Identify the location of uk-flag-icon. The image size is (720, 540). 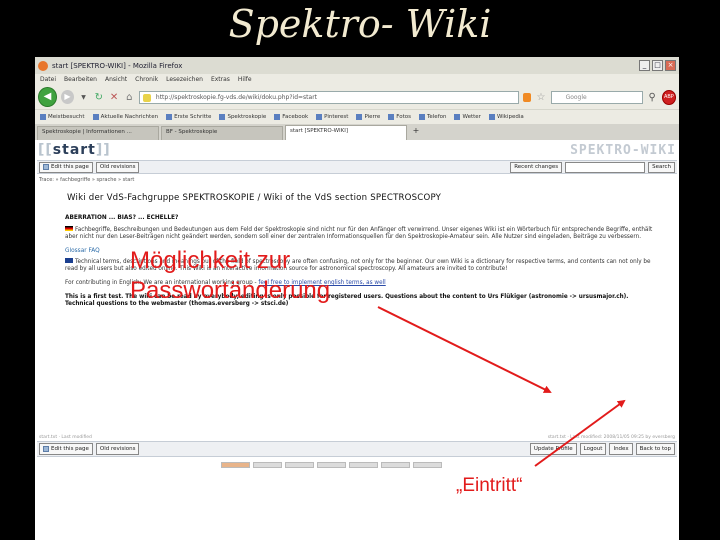
(69, 260).